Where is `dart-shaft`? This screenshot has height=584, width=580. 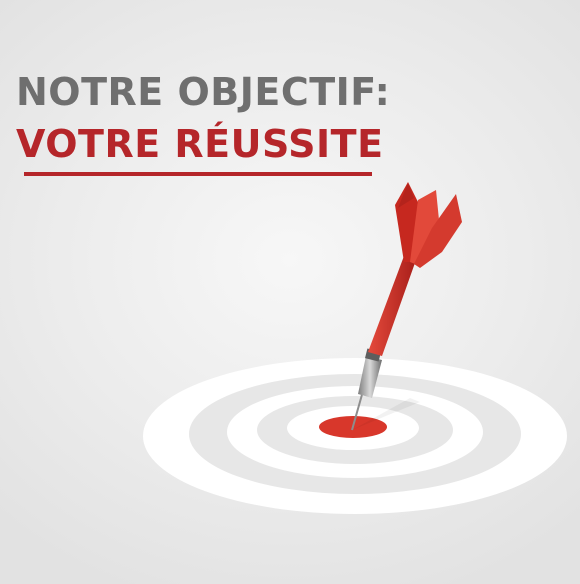
dart-shaft is located at coordinates (392, 306).